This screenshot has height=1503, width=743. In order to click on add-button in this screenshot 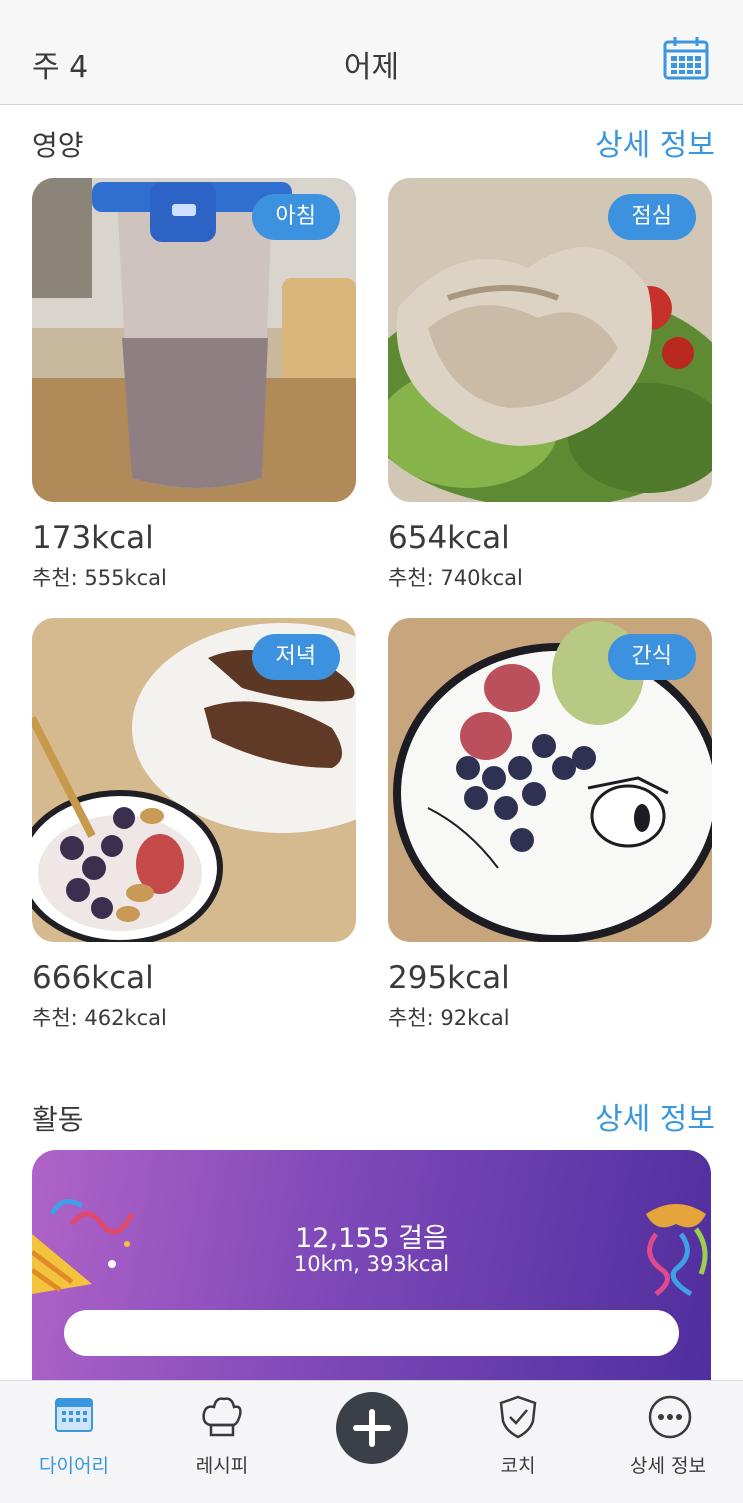, I will do `click(372, 1428)`.